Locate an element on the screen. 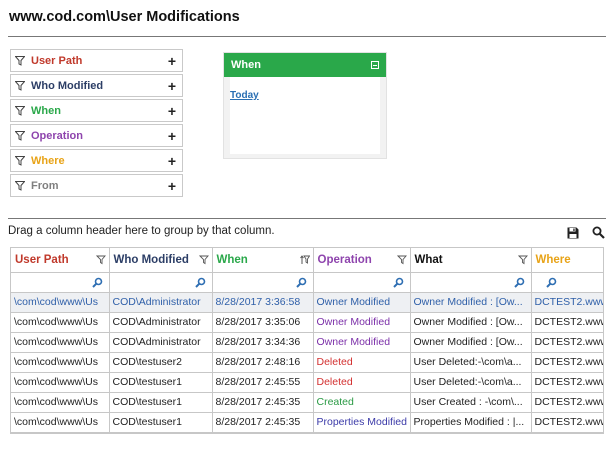 The height and width of the screenshot is (450, 614). filter-row is located at coordinates (307, 282).